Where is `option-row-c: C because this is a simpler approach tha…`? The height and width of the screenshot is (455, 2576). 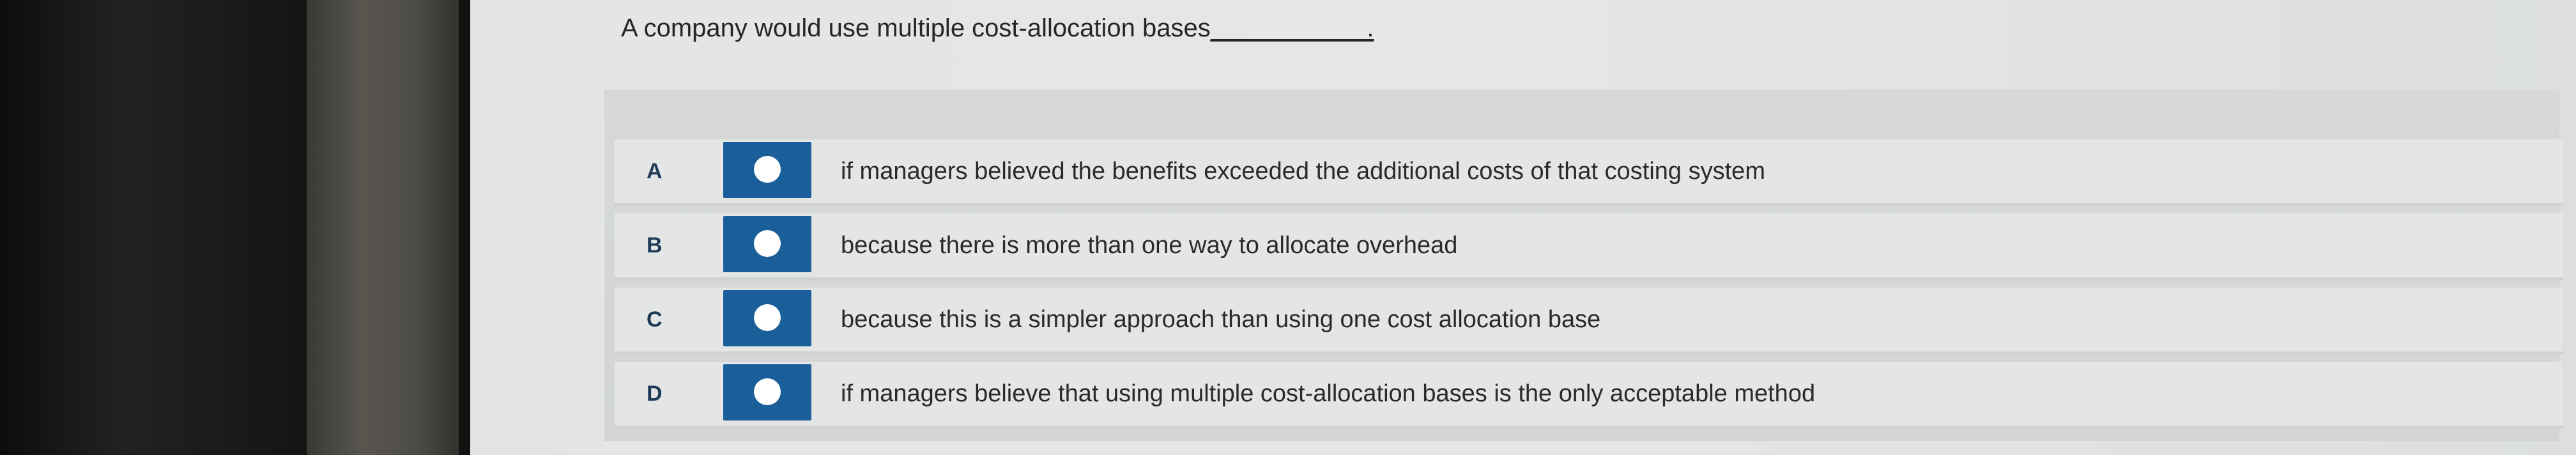
option-row-c: C because this is a simpler approach tha… is located at coordinates (1589, 321).